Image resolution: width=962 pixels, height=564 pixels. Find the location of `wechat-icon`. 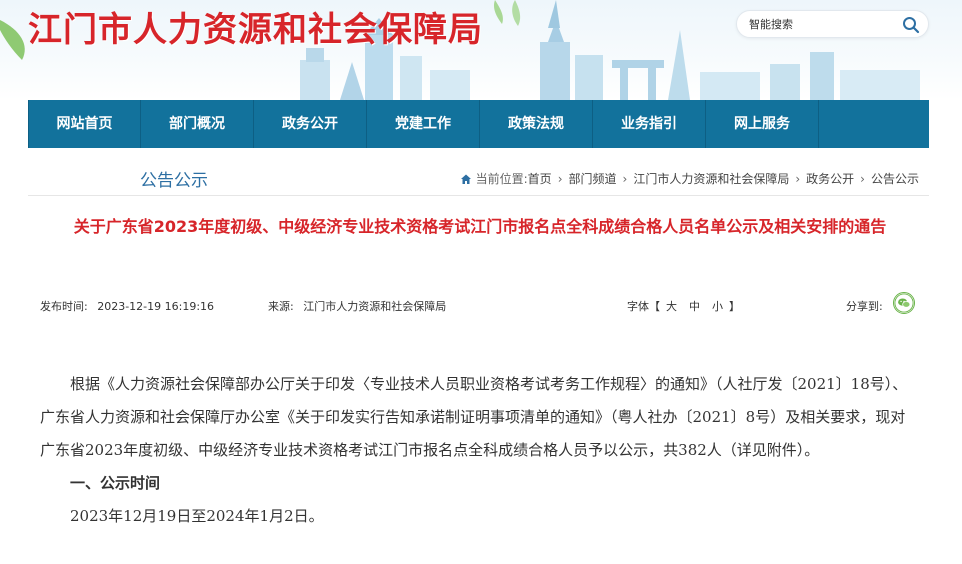

wechat-icon is located at coordinates (904, 303).